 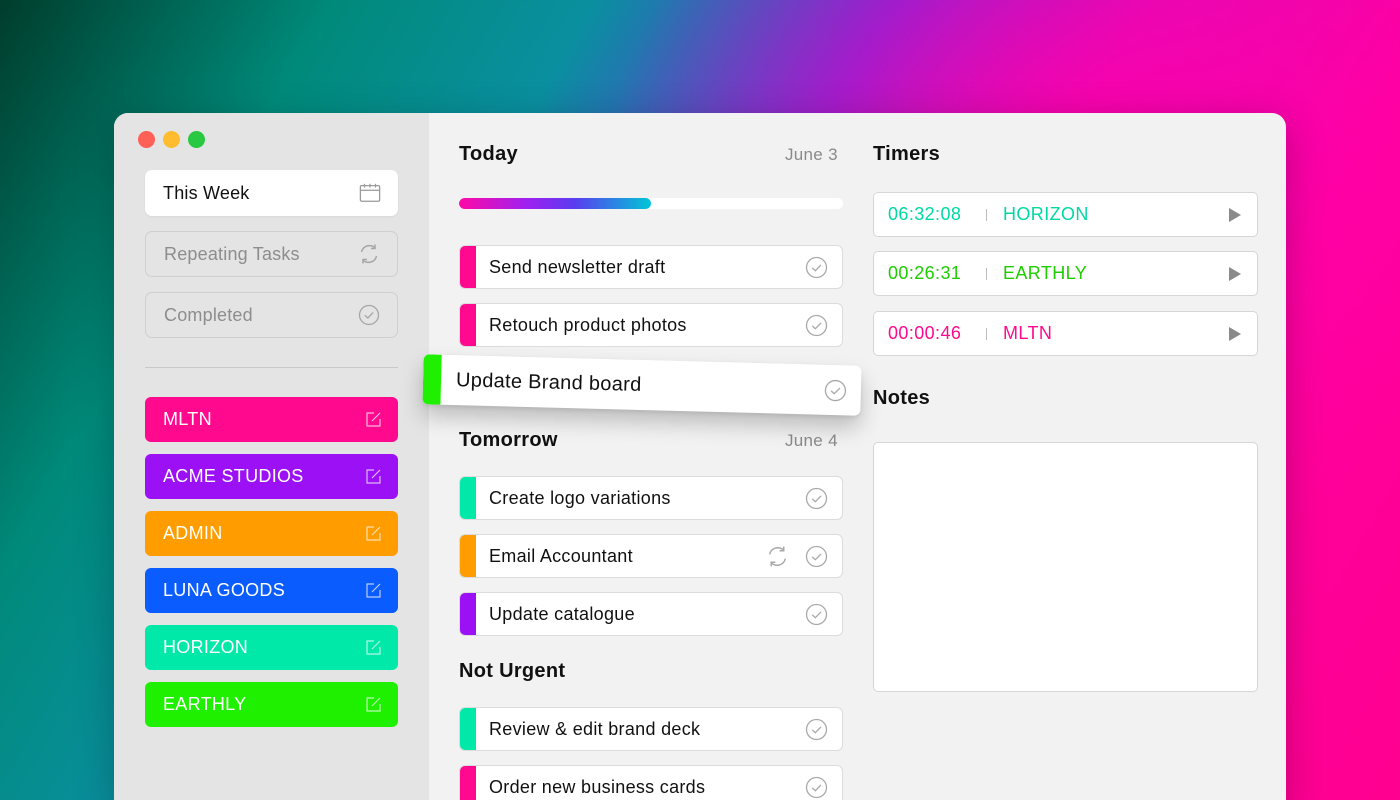 I want to click on task-item: Retouch product photos, so click(x=651, y=325).